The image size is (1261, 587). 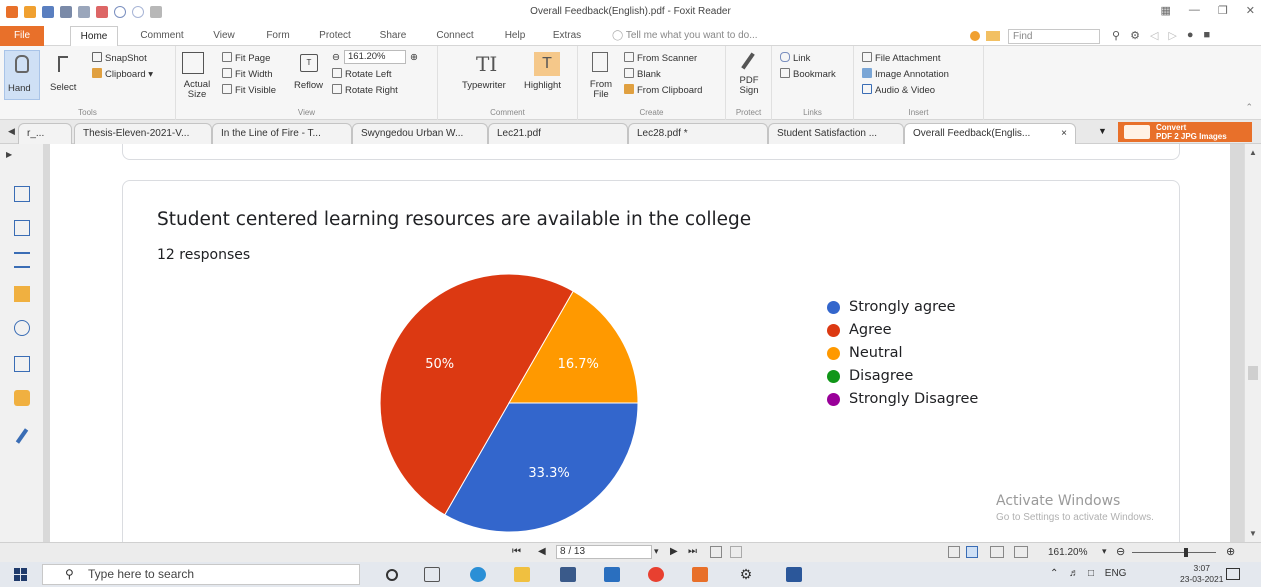 What do you see at coordinates (455, 36) in the screenshot?
I see `tab-connect: Connect` at bounding box center [455, 36].